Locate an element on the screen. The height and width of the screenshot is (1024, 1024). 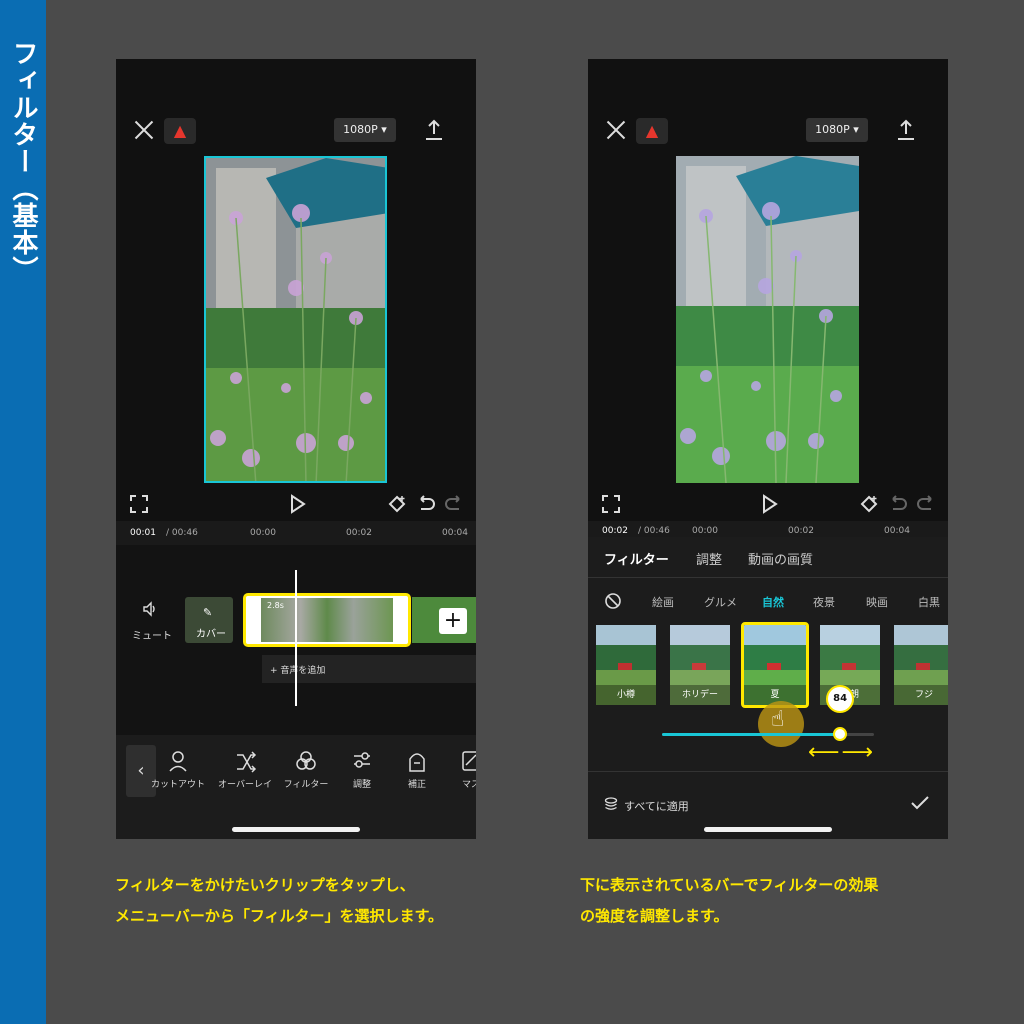
filter-label: ホリデー is located at coordinates (700, 695).